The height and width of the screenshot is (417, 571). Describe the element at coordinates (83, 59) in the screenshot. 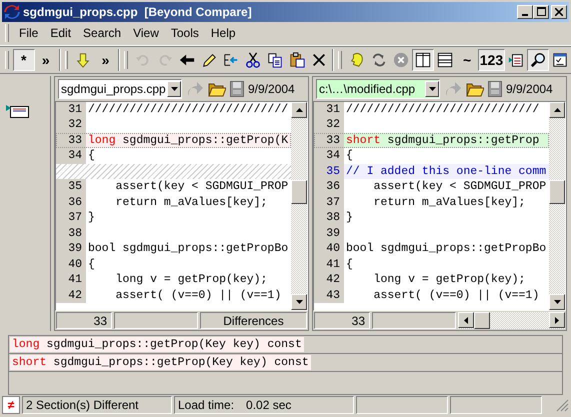

I see `down-arrow-icon` at that location.